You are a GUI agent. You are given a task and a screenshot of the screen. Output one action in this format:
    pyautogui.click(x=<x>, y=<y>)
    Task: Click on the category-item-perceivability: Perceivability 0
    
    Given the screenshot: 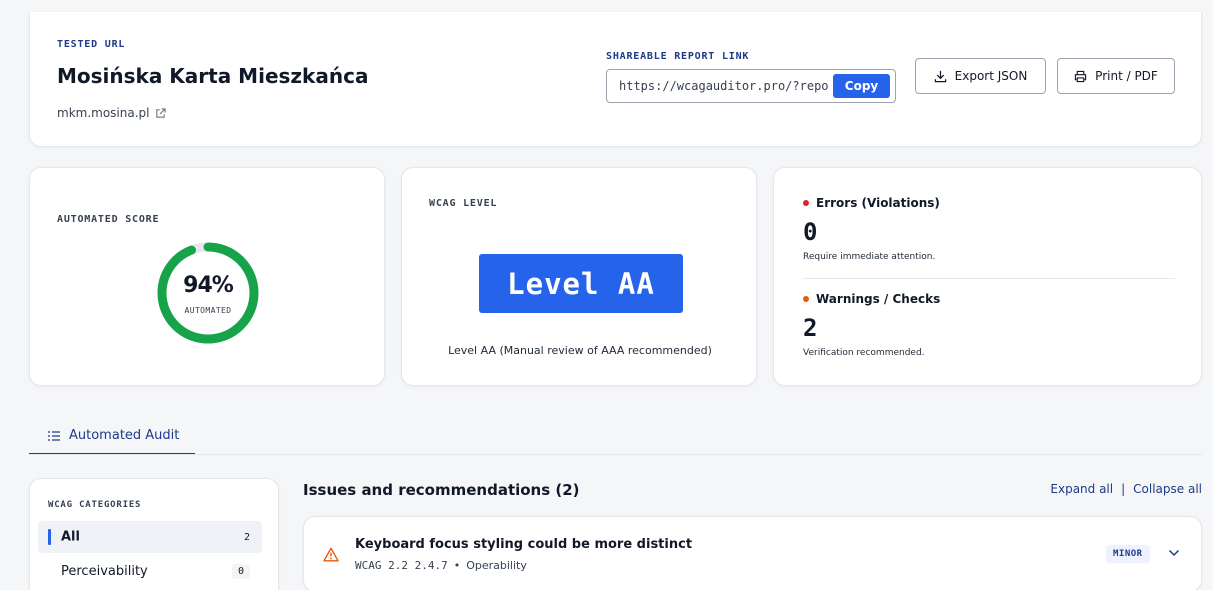 What is the action you would take?
    pyautogui.click(x=150, y=571)
    